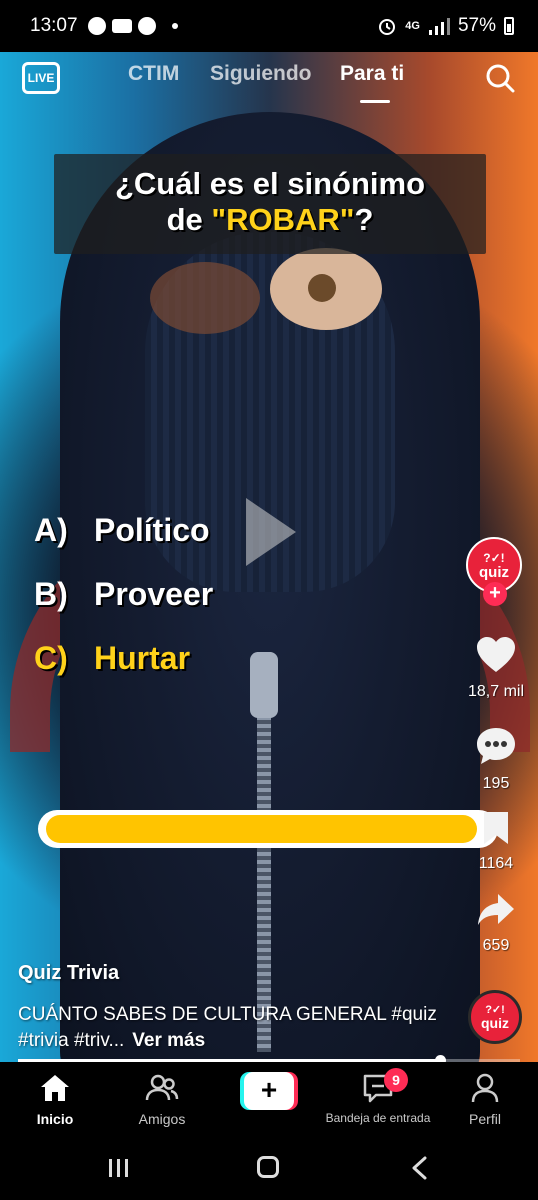  I want to click on comment-button: 195, so click(496, 759).